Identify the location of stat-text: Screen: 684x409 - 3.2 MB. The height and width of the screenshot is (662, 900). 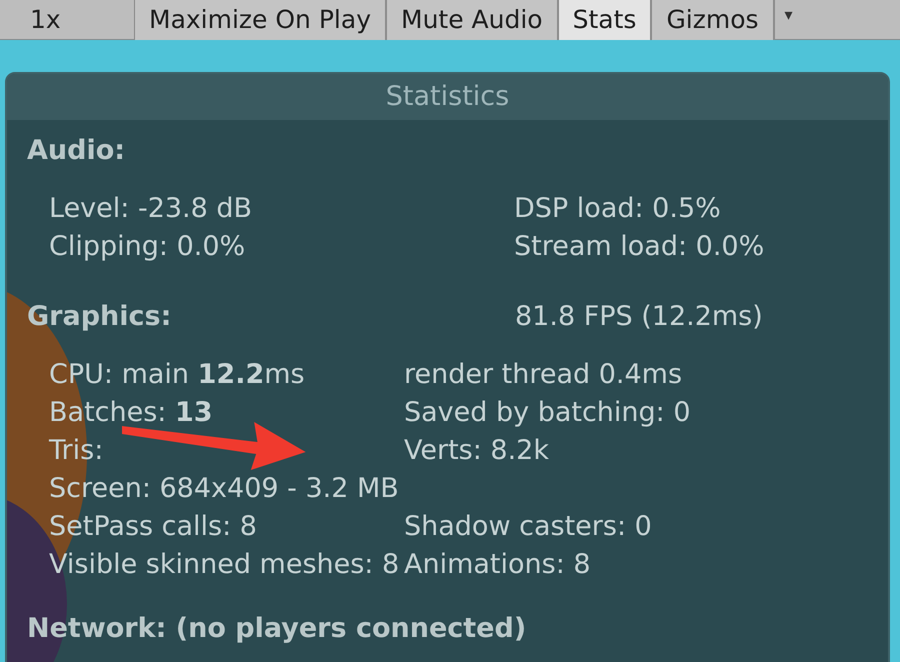
(224, 489).